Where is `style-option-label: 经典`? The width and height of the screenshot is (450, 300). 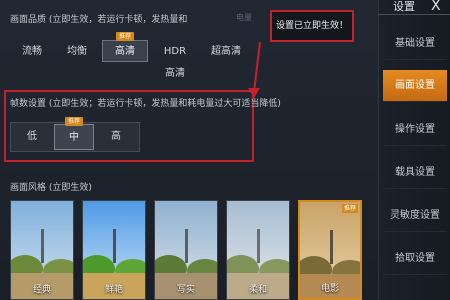 style-option-label: 经典 is located at coordinates (41, 290).